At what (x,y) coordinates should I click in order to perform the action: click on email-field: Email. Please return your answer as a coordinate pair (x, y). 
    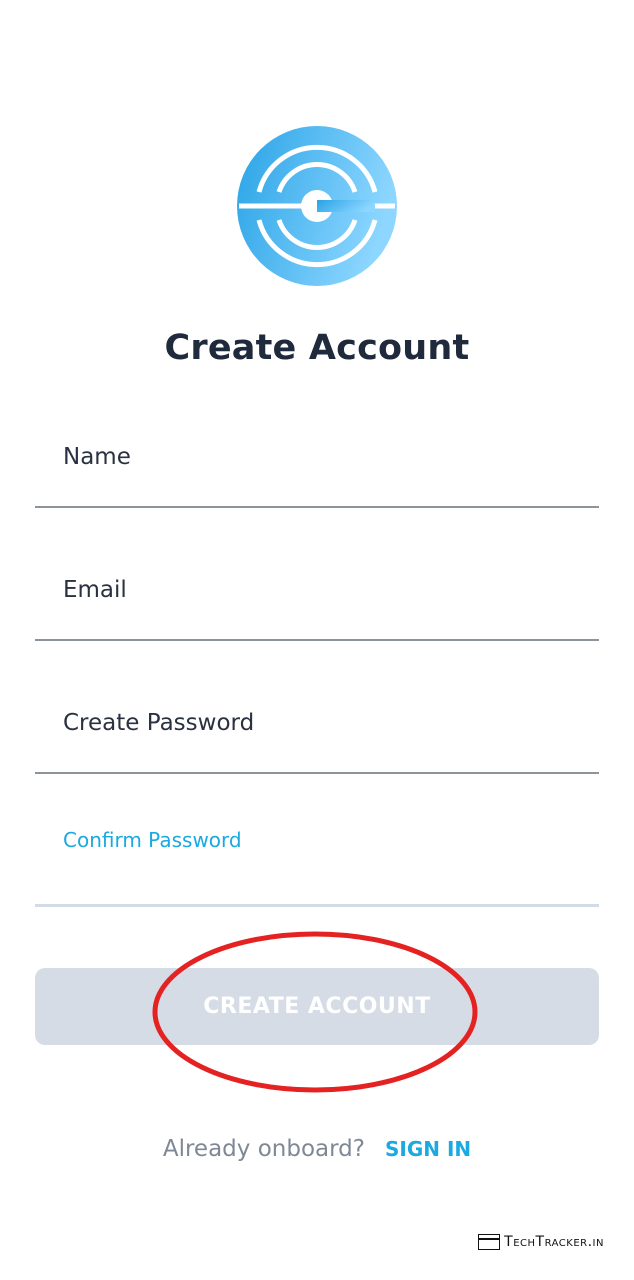
    Looking at the image, I should click on (317, 599).